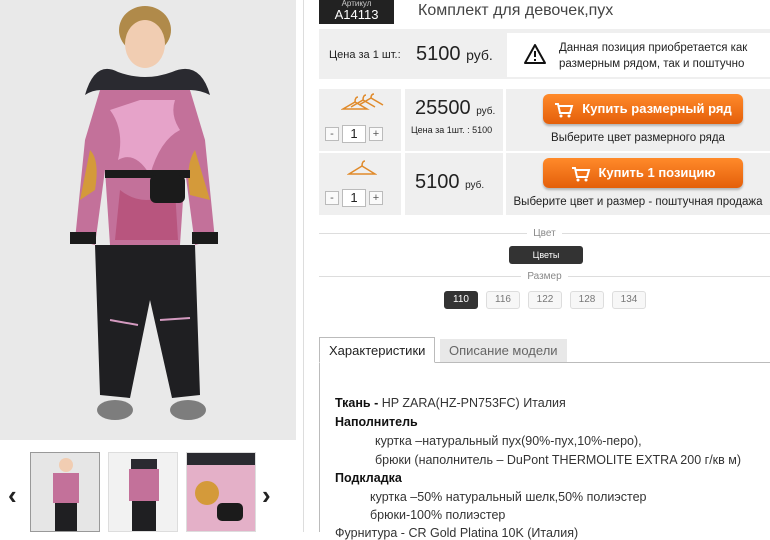  I want to click on sku-value: A14113, so click(356, 14).